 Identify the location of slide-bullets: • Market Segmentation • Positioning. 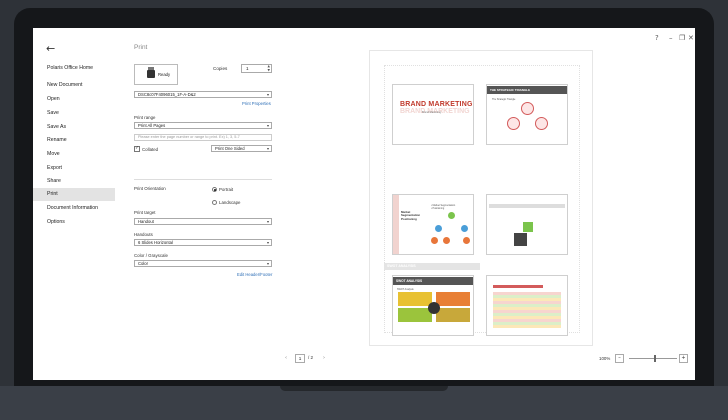
(443, 207).